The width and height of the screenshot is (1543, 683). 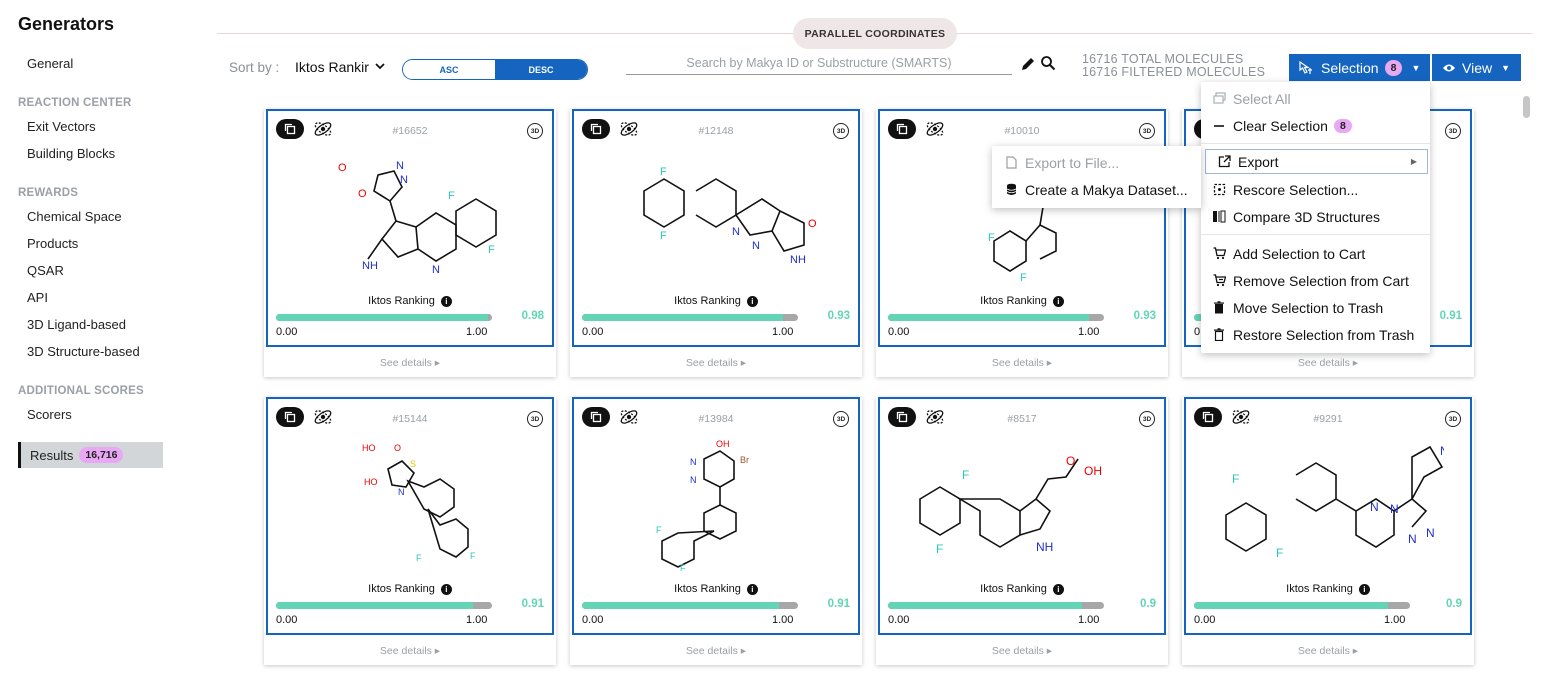 What do you see at coordinates (1476, 67) in the screenshot?
I see `view-button: View ▼` at bounding box center [1476, 67].